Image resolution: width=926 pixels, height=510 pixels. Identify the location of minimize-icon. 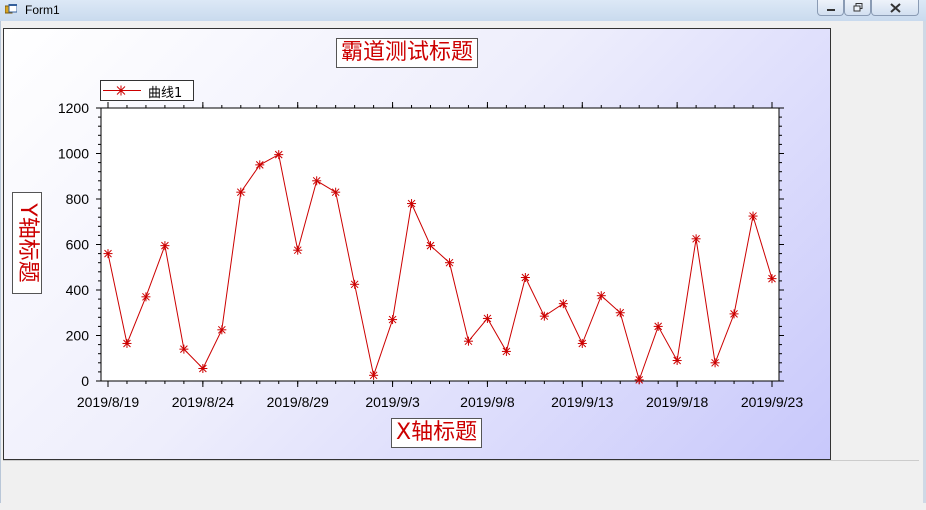
(830, 9).